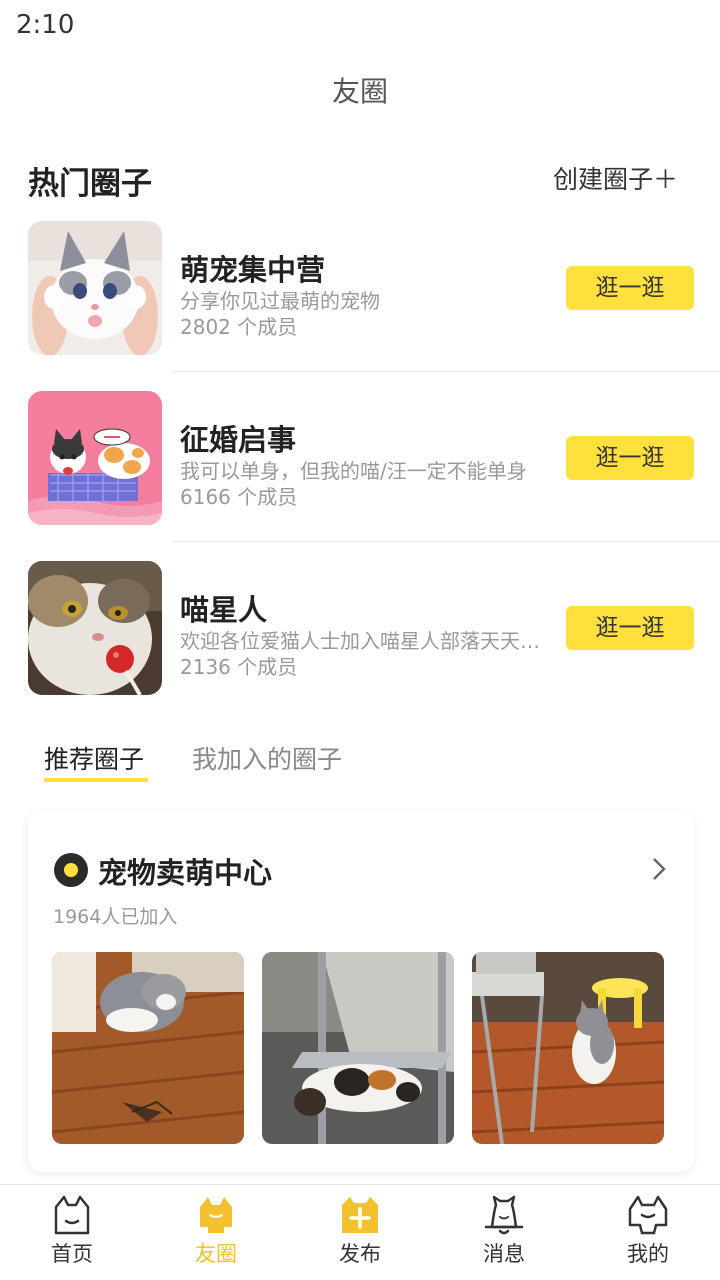 This screenshot has width=720, height=1280. I want to click on cat-street-photo, so click(358, 1048).